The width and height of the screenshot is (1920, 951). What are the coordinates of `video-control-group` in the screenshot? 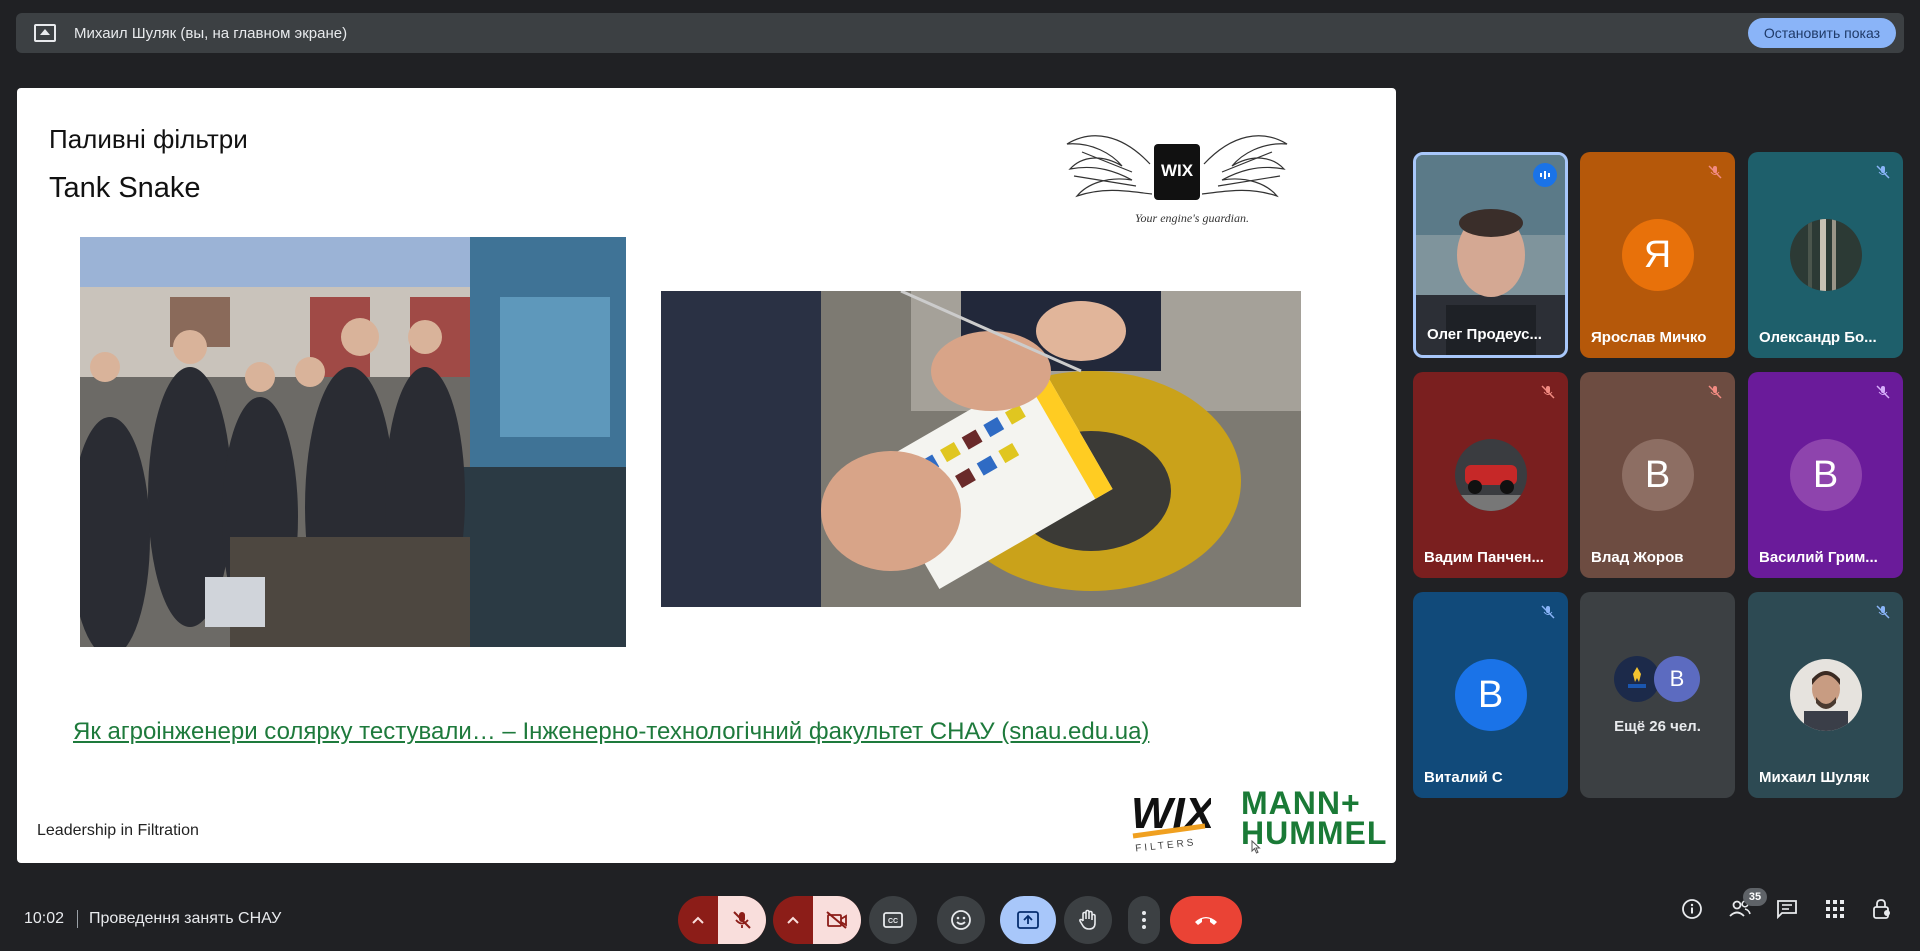 It's located at (817, 920).